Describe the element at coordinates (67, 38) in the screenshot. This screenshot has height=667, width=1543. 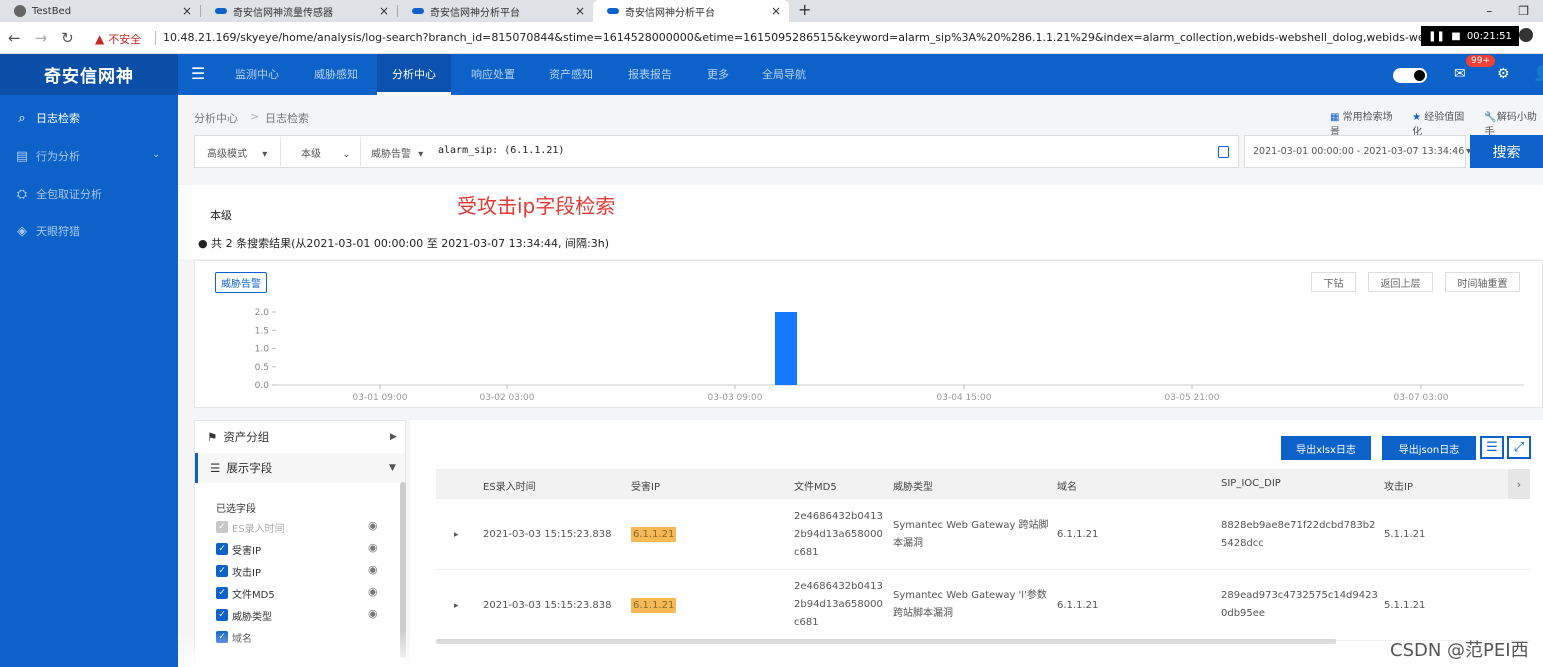
I see `reload-icon: ↻` at that location.